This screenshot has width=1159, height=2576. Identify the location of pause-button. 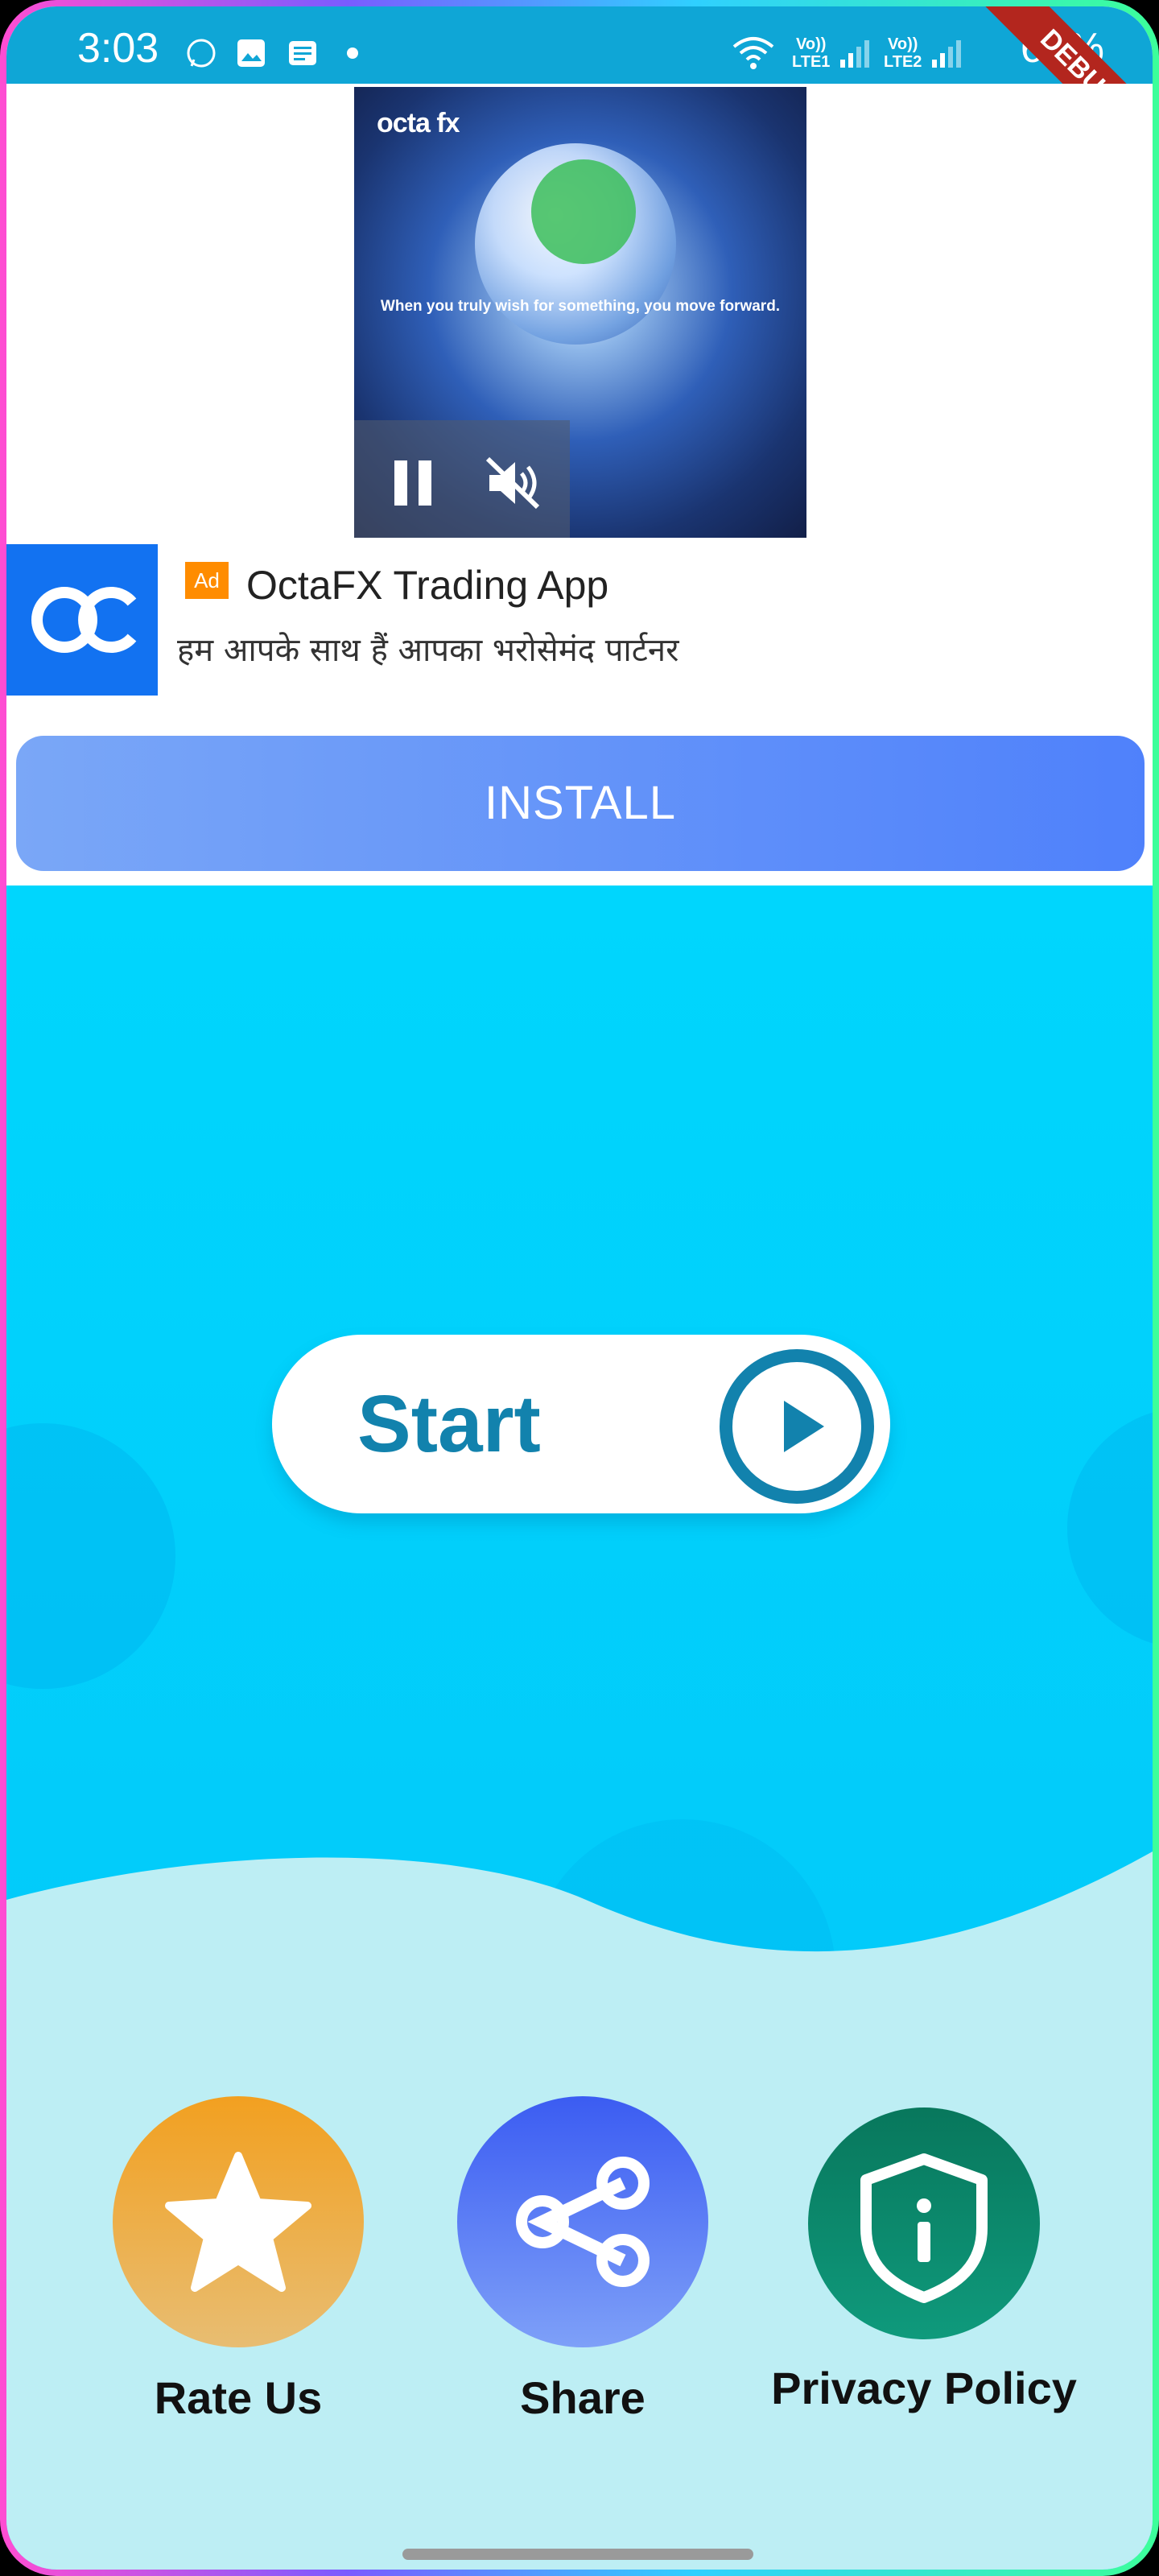
(413, 480).